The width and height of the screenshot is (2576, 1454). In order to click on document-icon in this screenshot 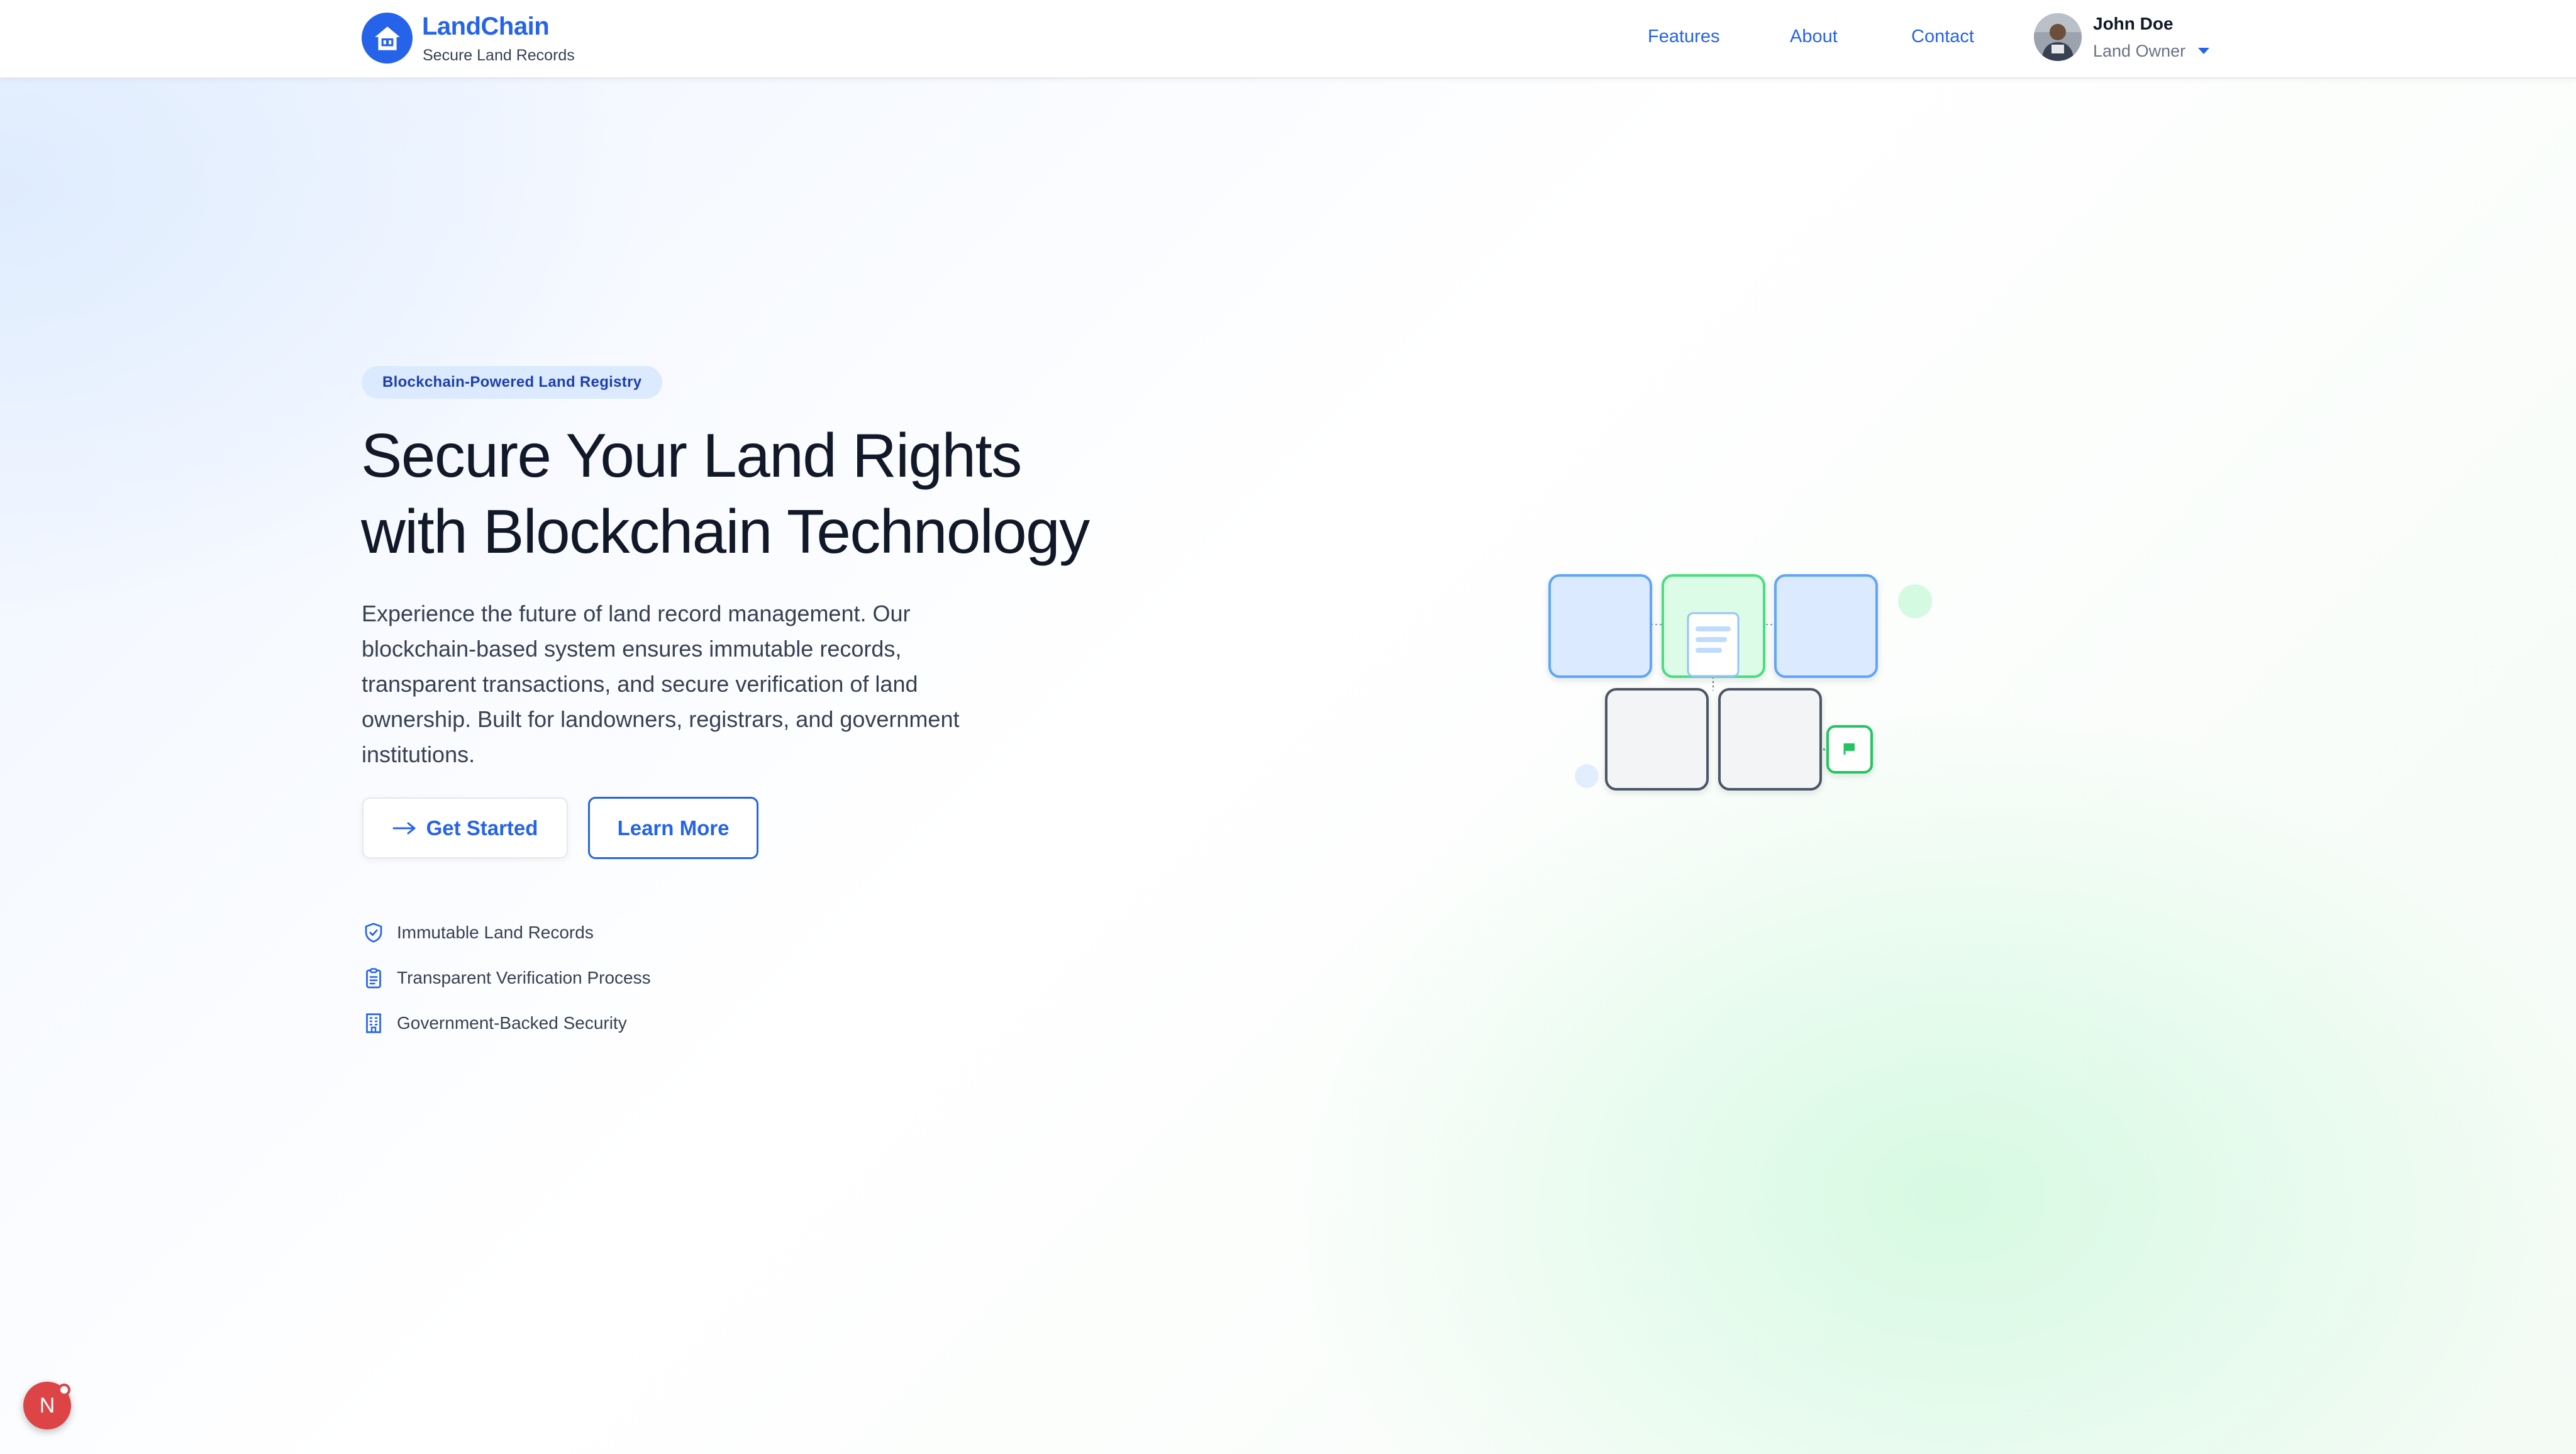, I will do `click(1713, 644)`.